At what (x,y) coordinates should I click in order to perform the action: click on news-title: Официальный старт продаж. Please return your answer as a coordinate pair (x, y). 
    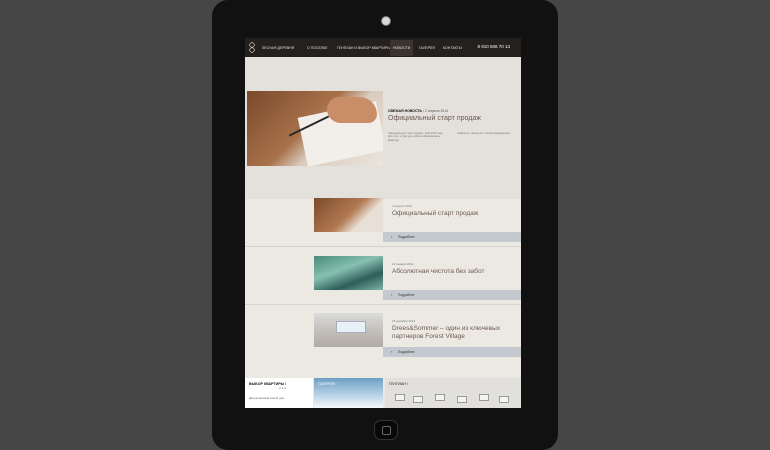
    Looking at the image, I should click on (452, 214).